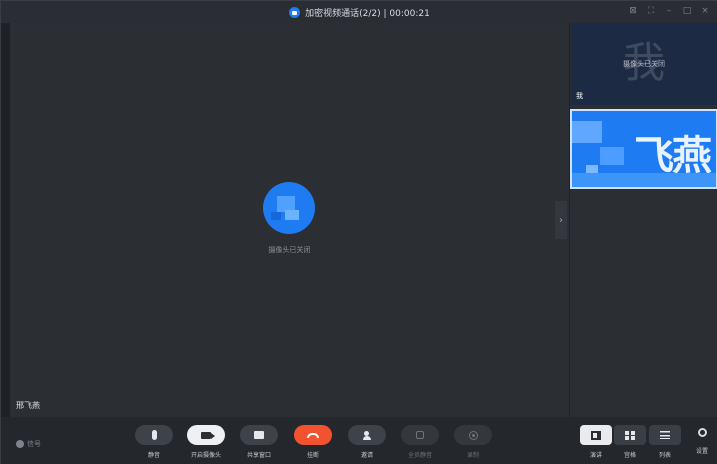  I want to click on list-layout-label: 列表, so click(664, 455).